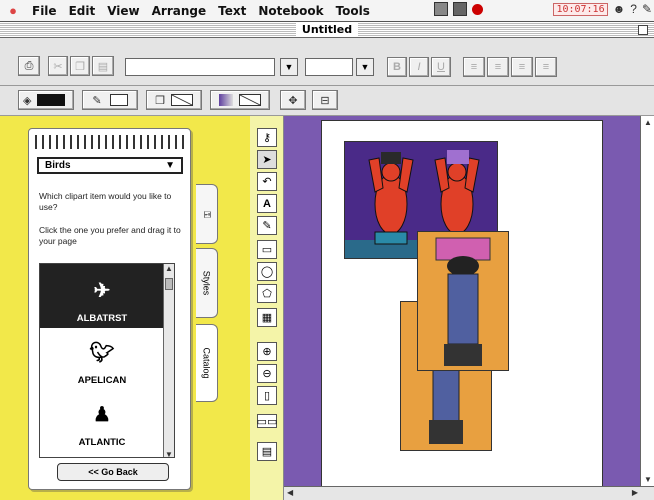  What do you see at coordinates (643, 30) in the screenshot?
I see `zoom-box-icon` at bounding box center [643, 30].